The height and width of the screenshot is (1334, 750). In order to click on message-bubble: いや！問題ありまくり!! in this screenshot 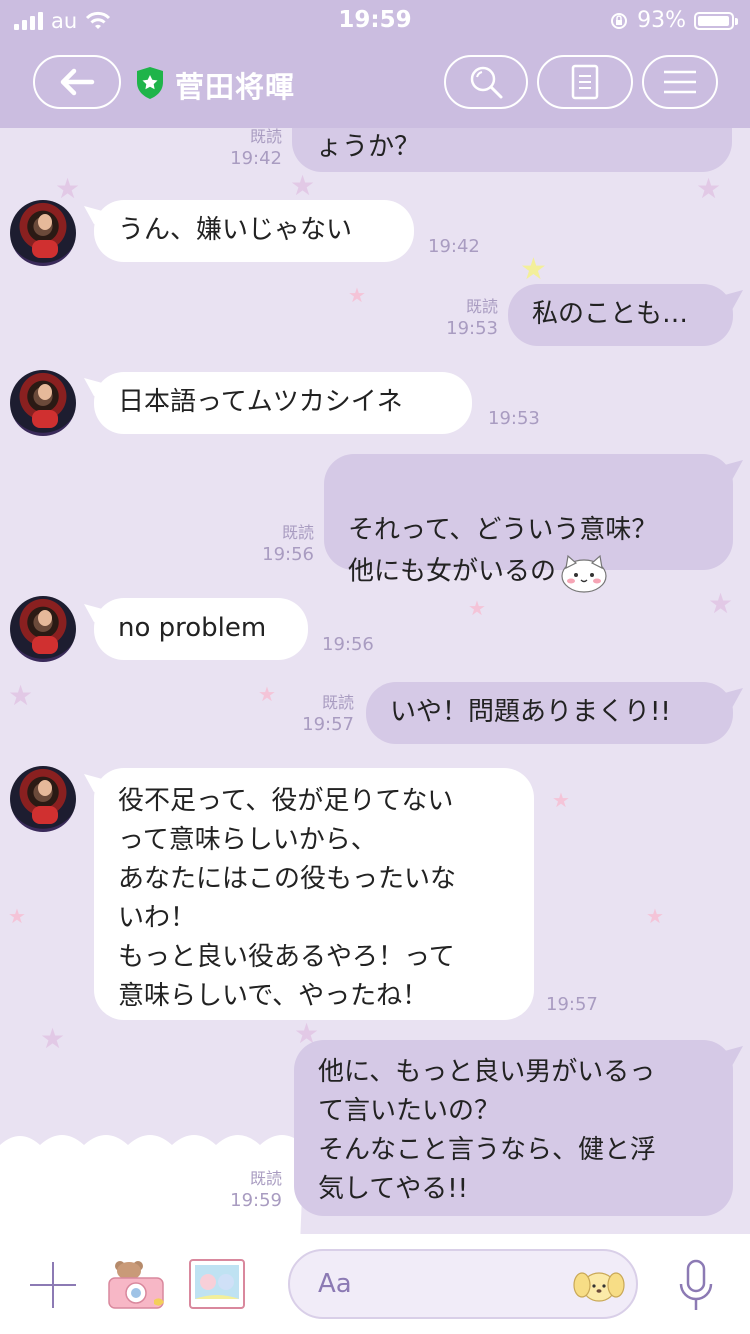, I will do `click(549, 713)`.